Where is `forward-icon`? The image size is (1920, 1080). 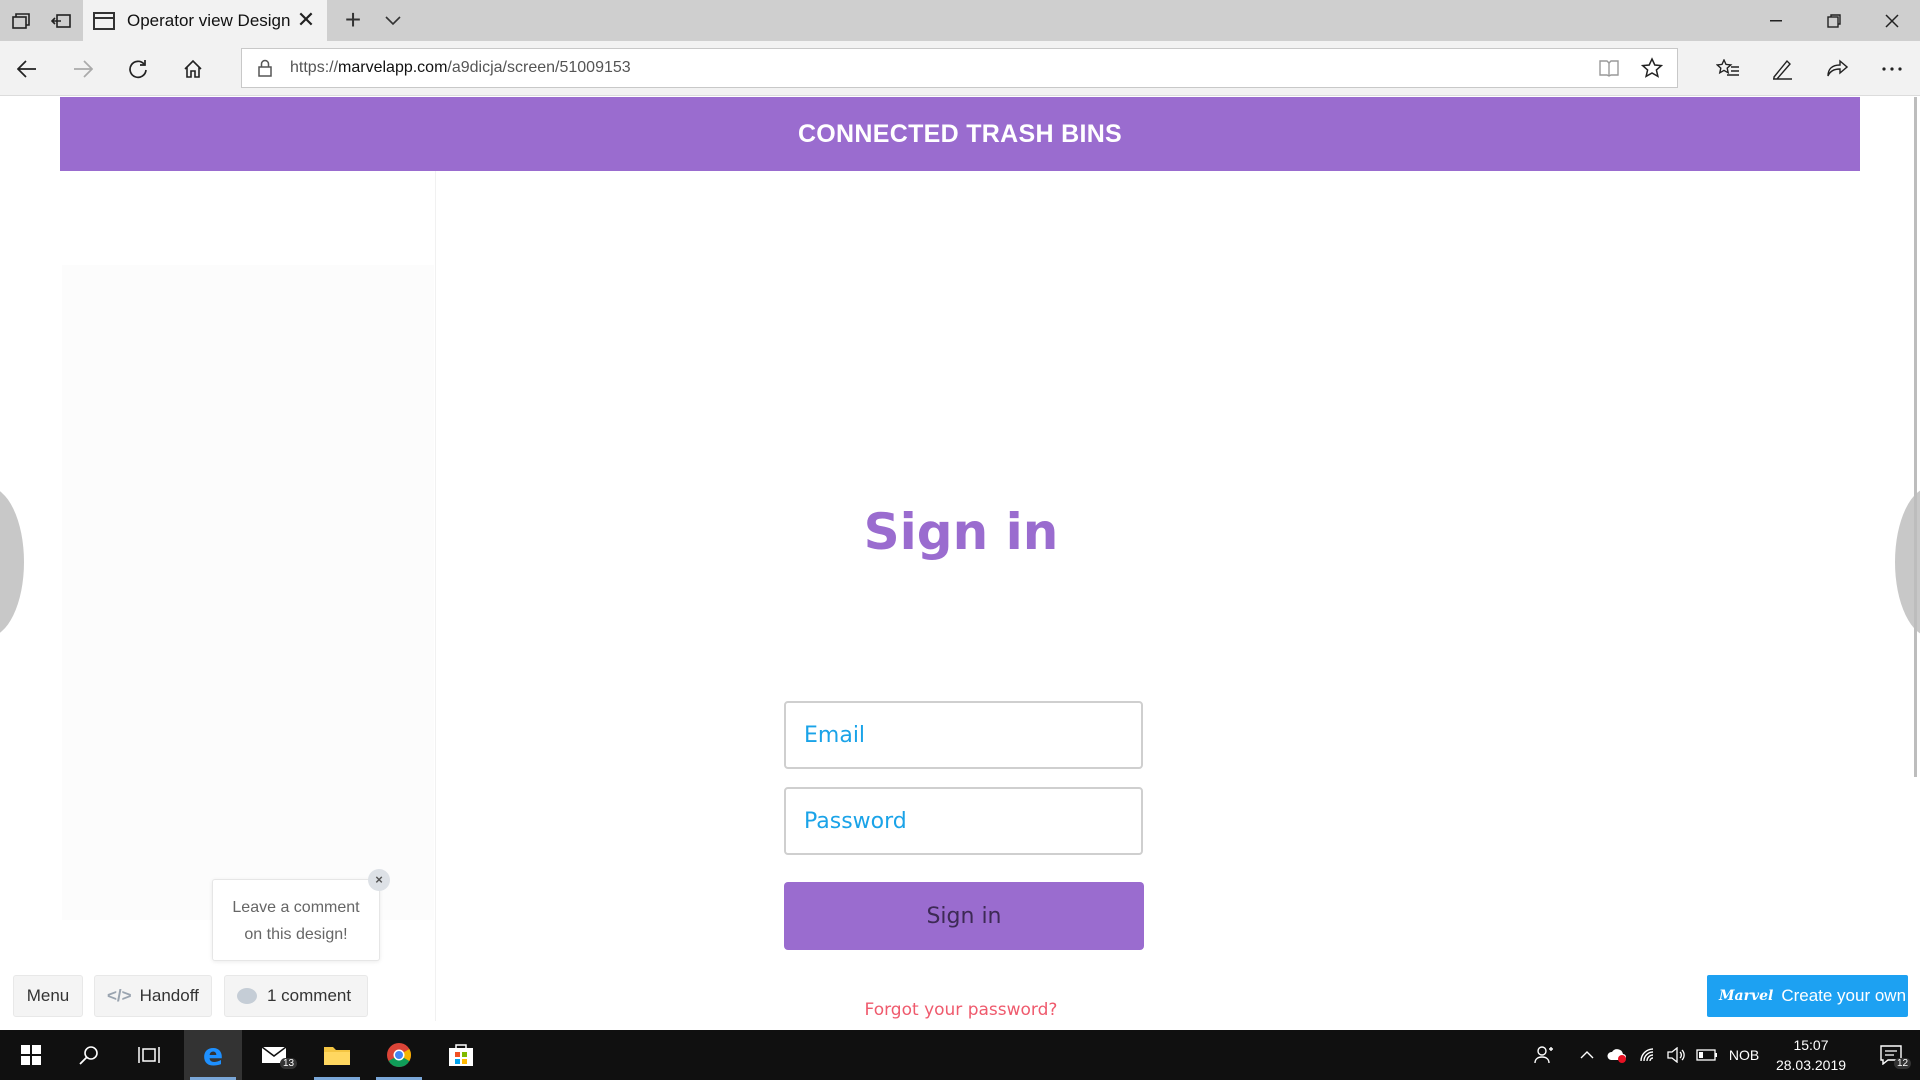 forward-icon is located at coordinates (83, 68).